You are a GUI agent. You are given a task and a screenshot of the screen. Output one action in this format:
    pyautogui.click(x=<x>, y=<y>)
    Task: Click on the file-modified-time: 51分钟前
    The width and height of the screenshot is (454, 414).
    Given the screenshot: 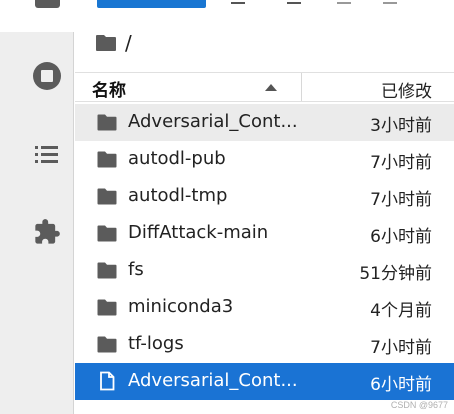 What is the action you would take?
    pyautogui.click(x=395, y=274)
    